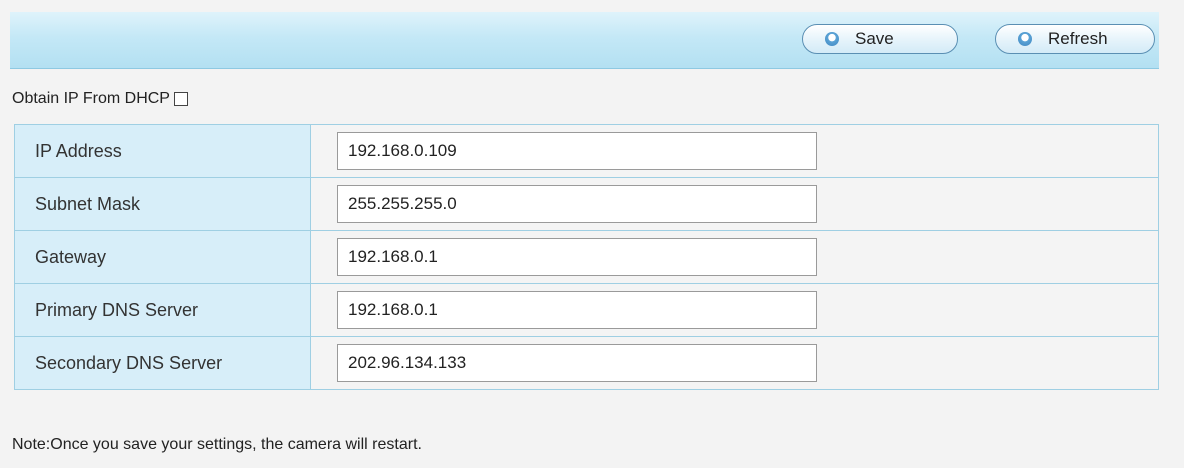 This screenshot has width=1184, height=468. I want to click on gateway-input, so click(577, 257).